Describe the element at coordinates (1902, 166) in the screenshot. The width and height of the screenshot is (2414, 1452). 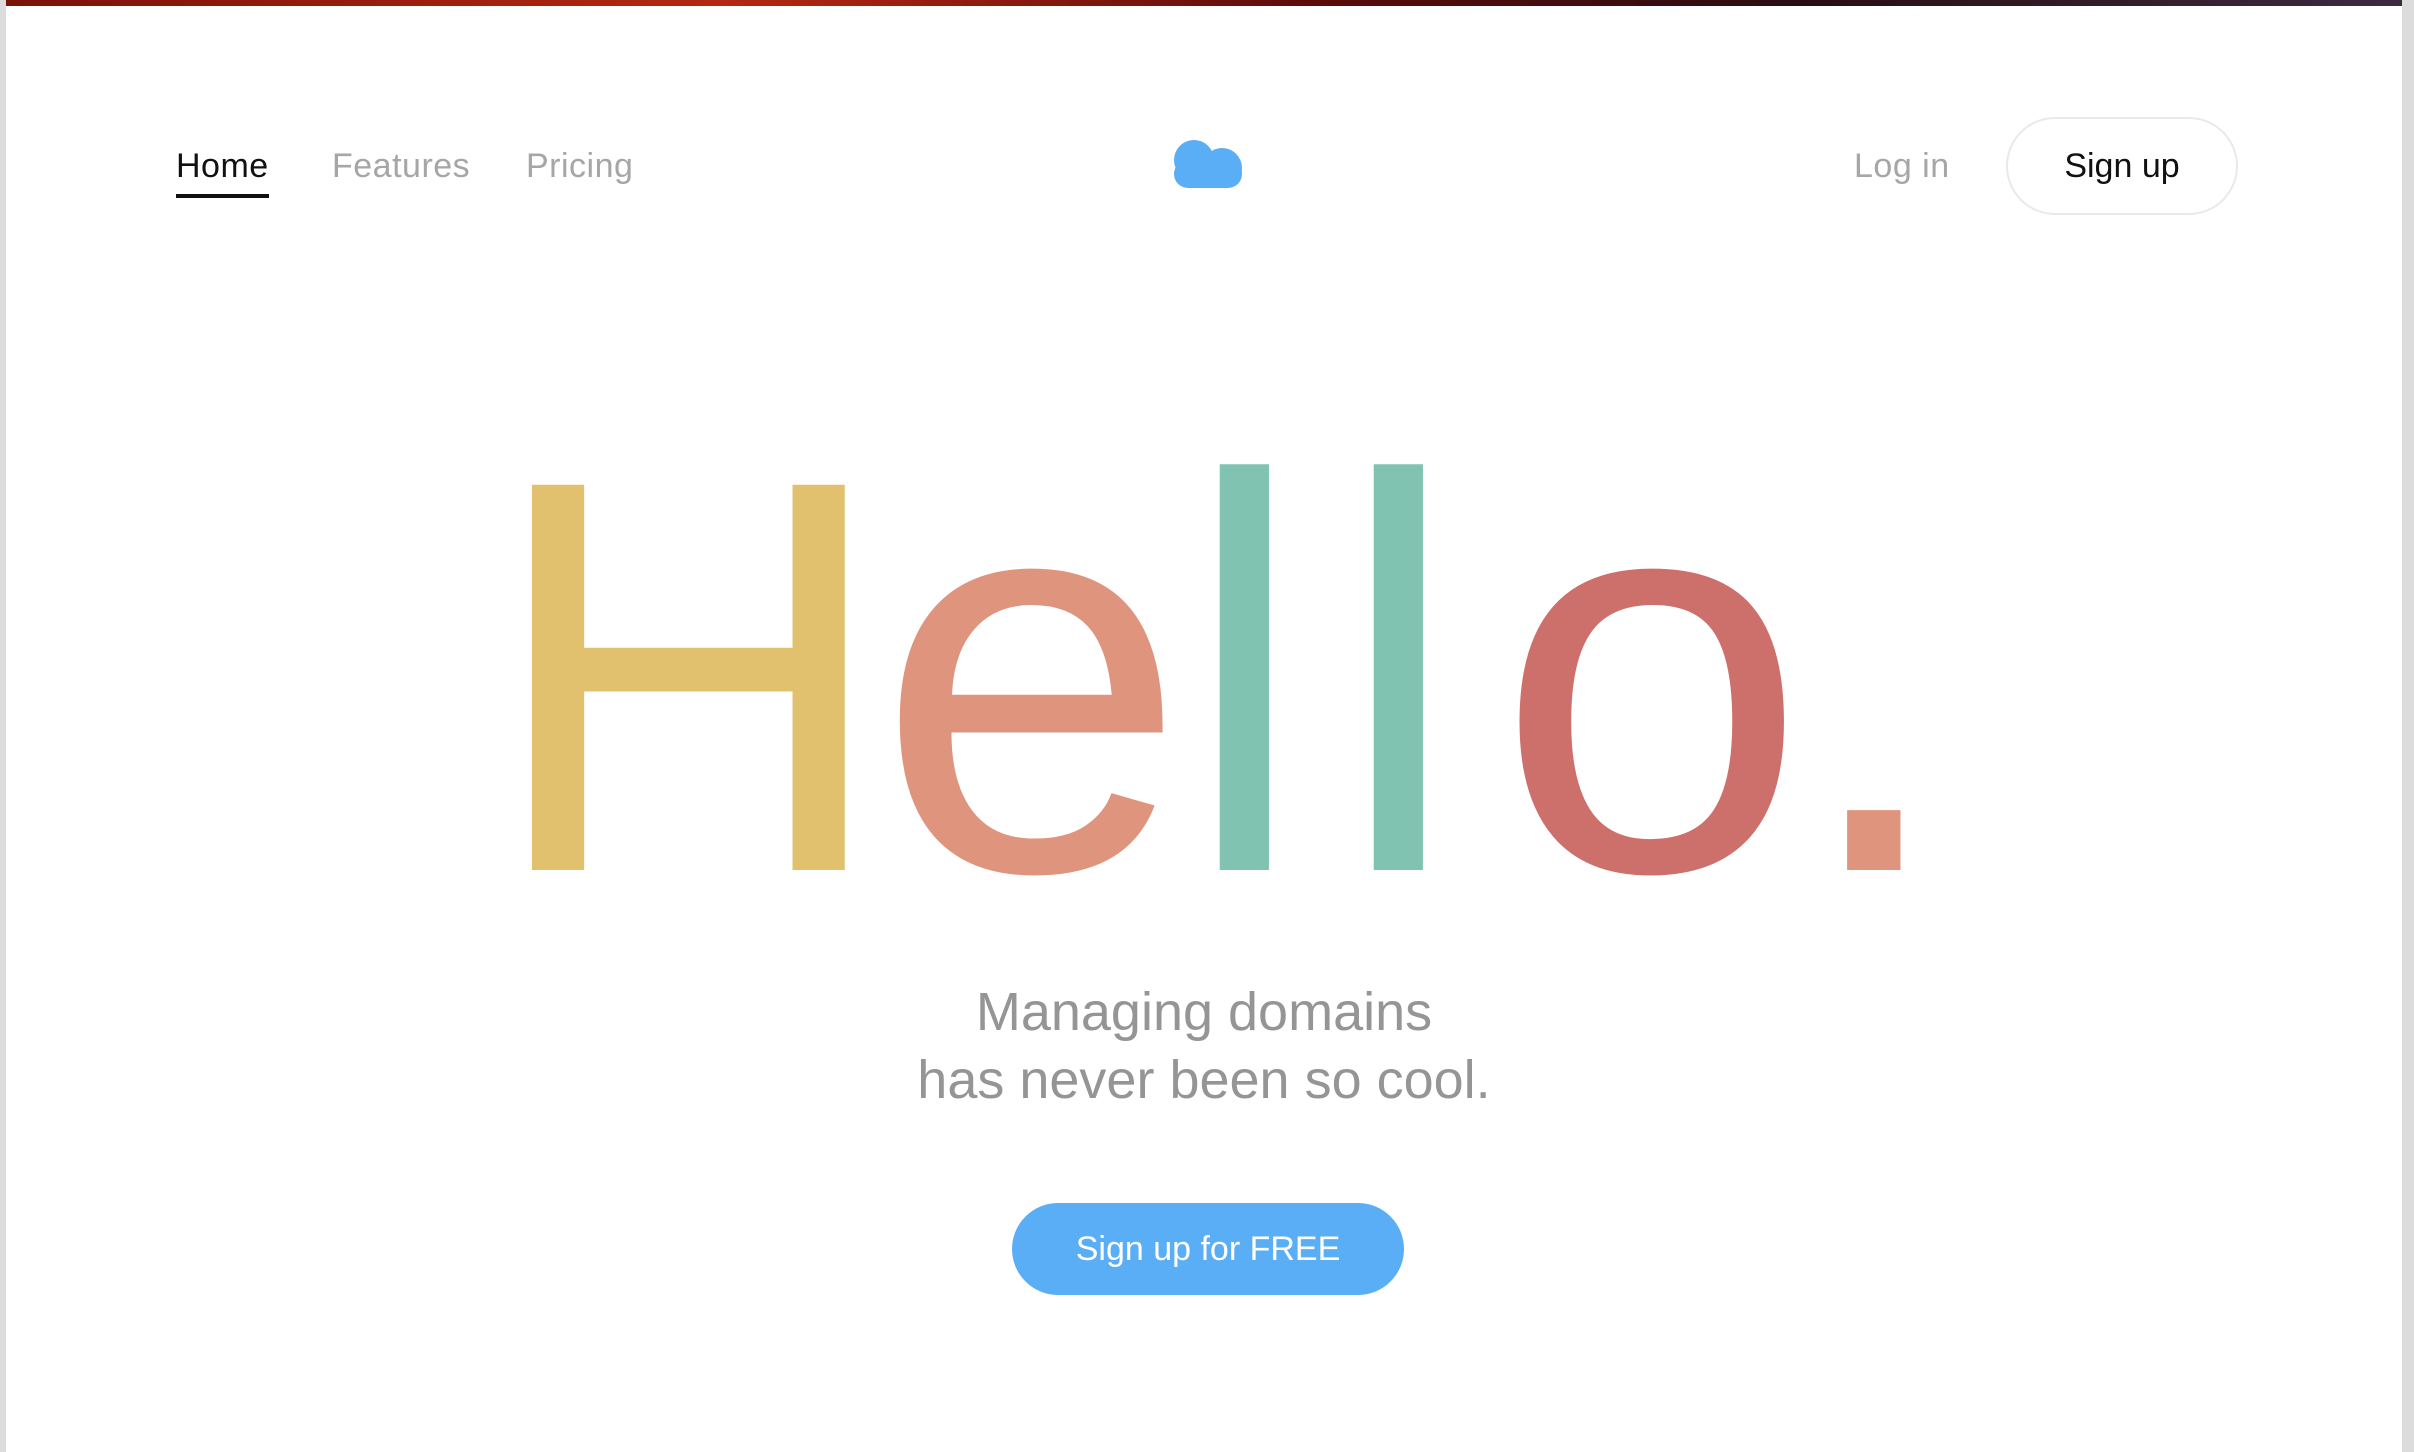
I see `login-link: Log in` at that location.